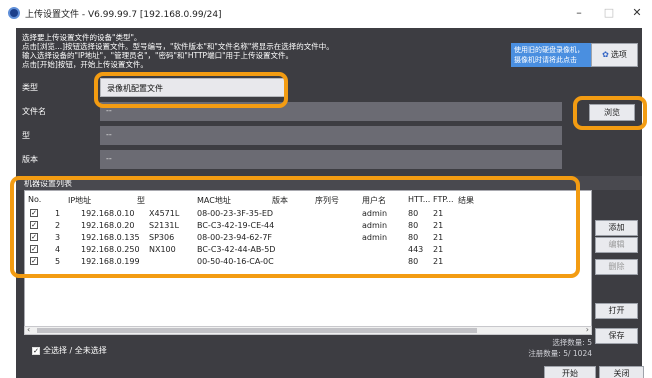  Describe the element at coordinates (36, 351) in the screenshot. I see `select-all-checkbox: ✓` at that location.